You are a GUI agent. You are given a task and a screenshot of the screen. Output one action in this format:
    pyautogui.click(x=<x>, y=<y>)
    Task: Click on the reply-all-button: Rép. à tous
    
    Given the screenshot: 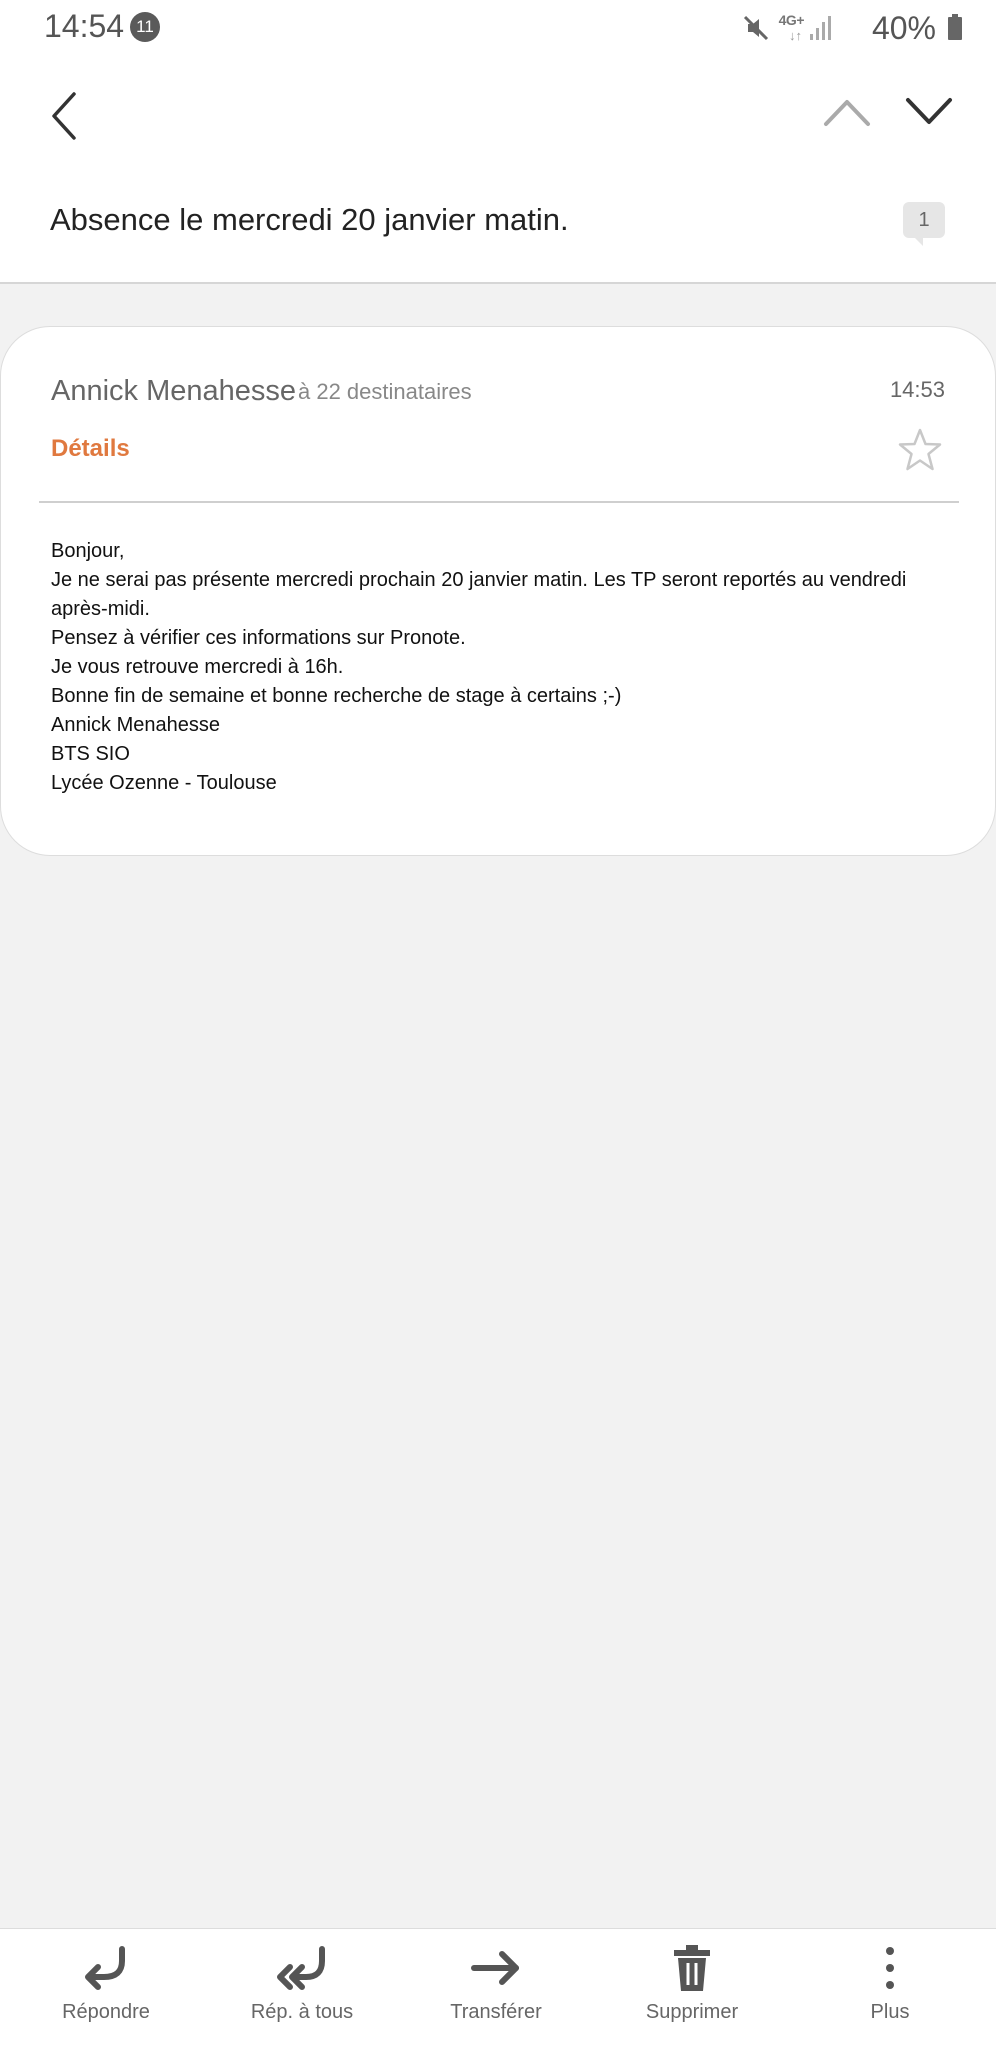 What is the action you would take?
    pyautogui.click(x=302, y=1983)
    